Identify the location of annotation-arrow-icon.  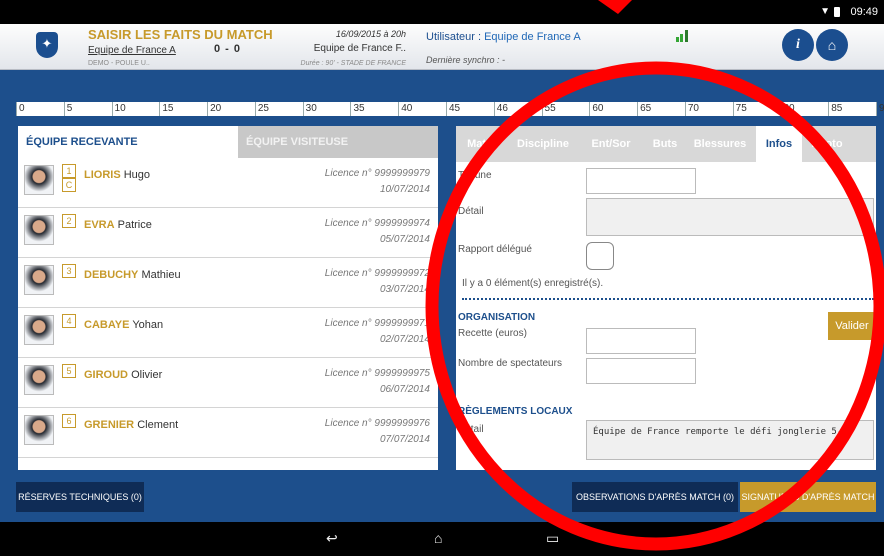
(615, 7).